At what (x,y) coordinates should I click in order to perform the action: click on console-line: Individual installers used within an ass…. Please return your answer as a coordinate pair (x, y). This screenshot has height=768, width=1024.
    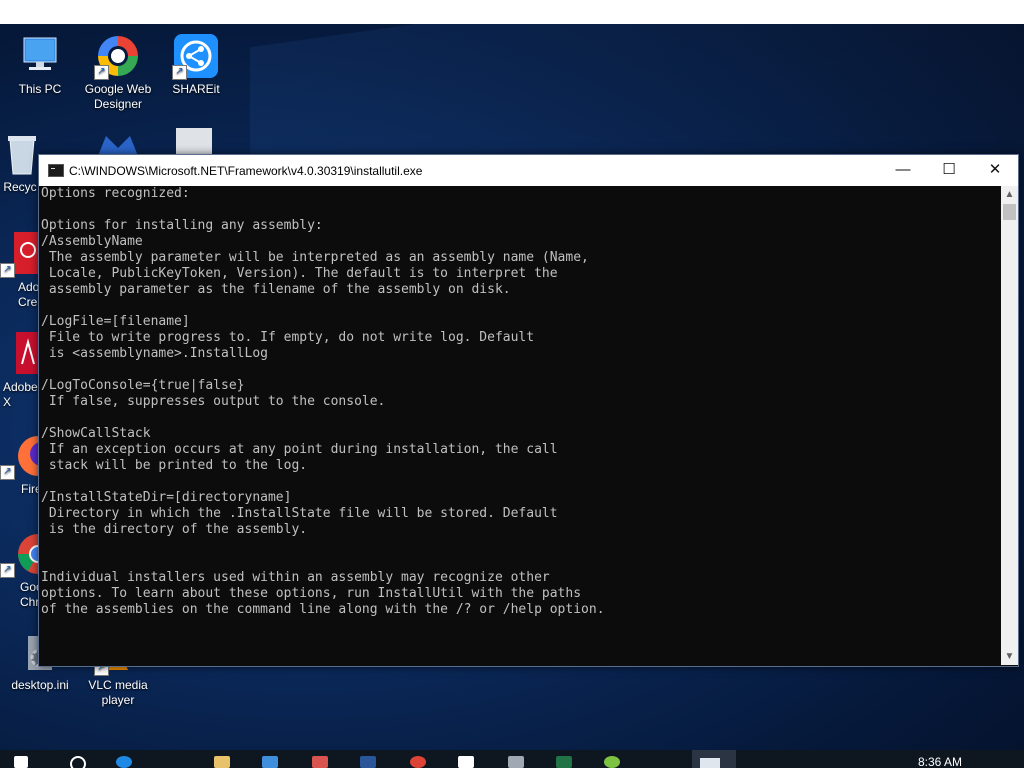
    Looking at the image, I should click on (295, 577).